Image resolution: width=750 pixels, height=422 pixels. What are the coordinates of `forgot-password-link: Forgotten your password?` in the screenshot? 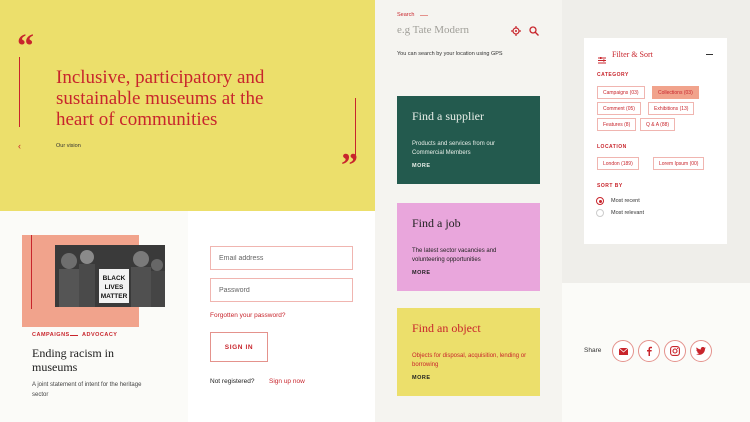 It's located at (248, 315).